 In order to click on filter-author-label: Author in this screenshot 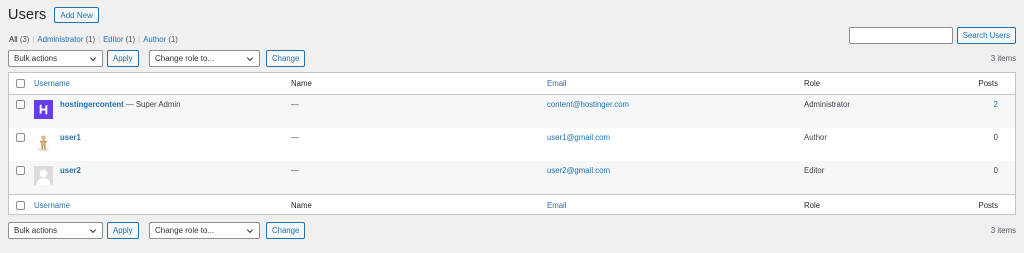, I will do `click(155, 39)`.